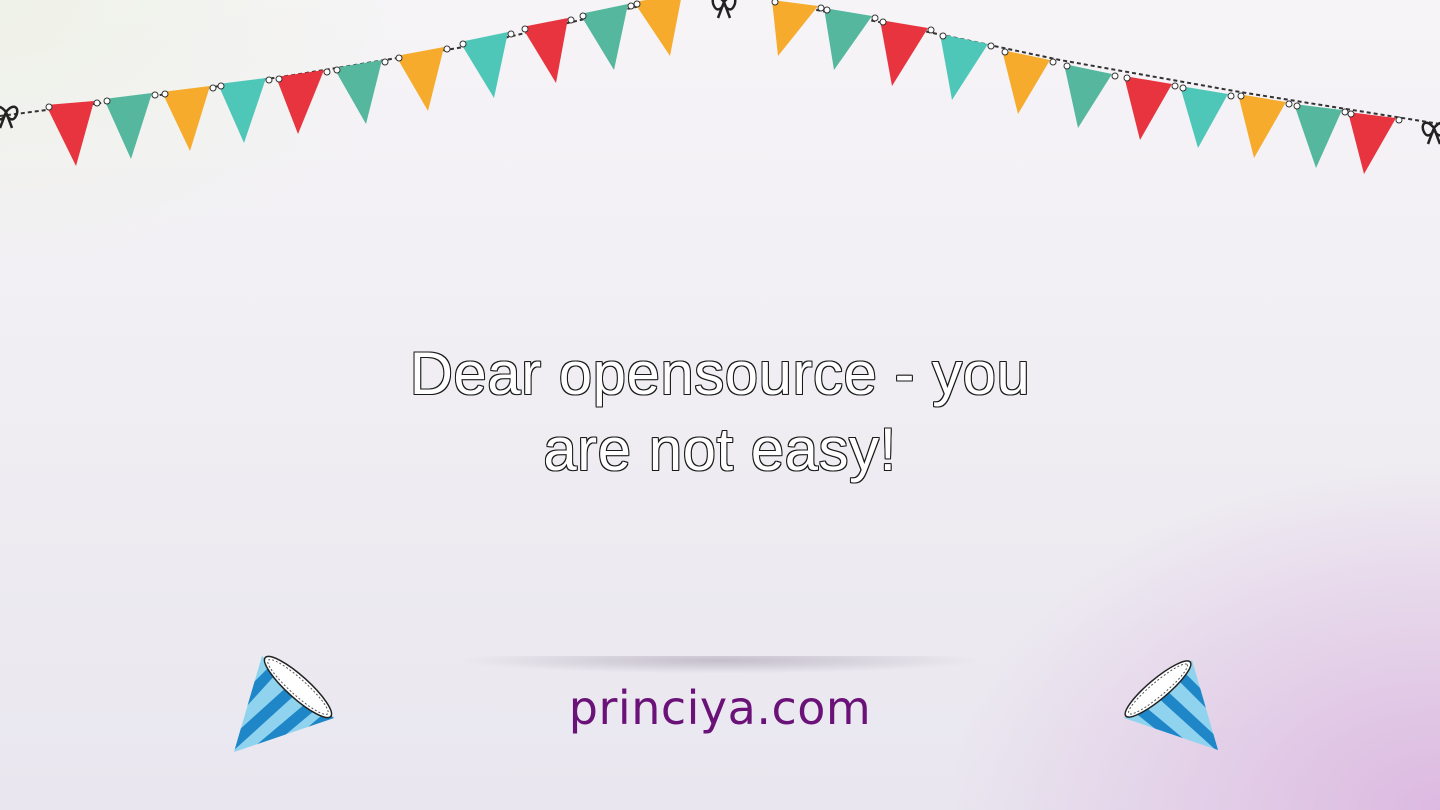  Describe the element at coordinates (284, 703) in the screenshot. I see `party-hat-left-icon` at that location.